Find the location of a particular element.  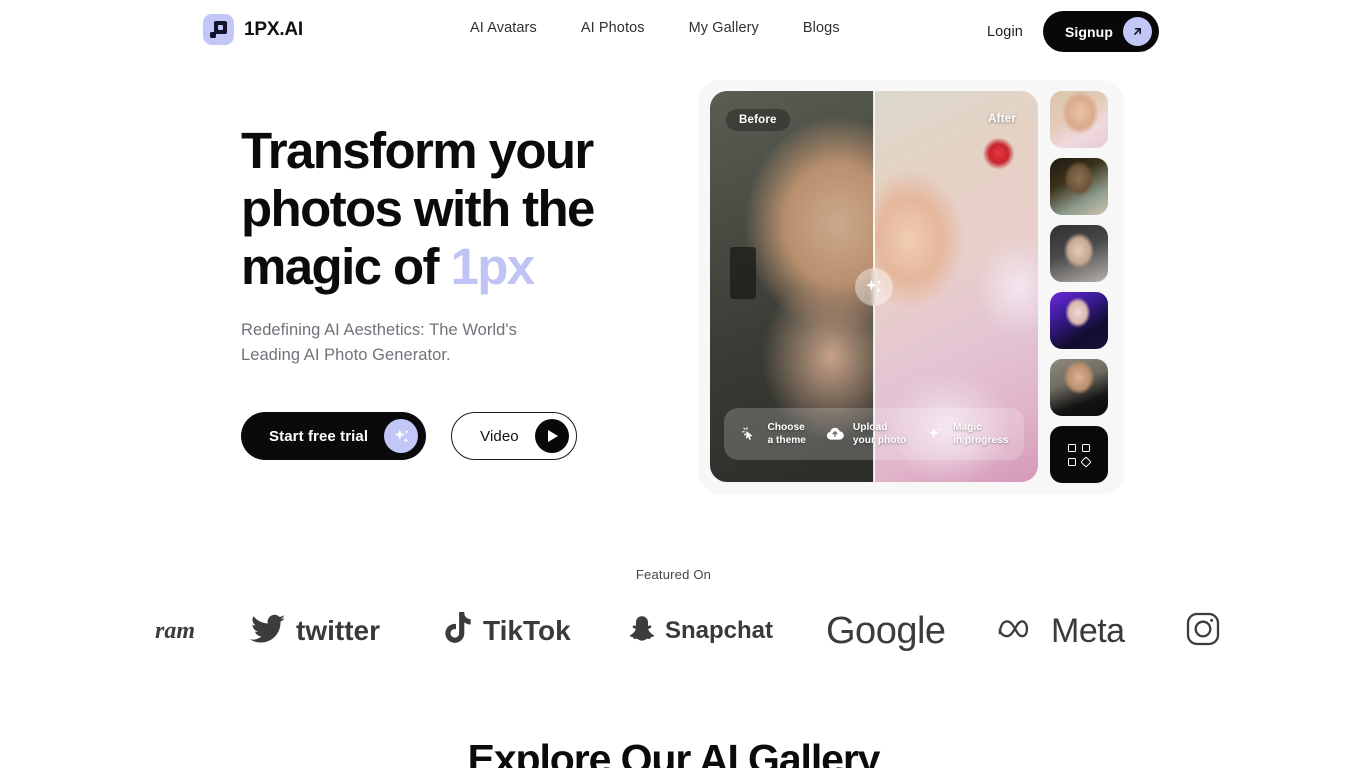

snapchat-ghost-icon is located at coordinates (642, 631).